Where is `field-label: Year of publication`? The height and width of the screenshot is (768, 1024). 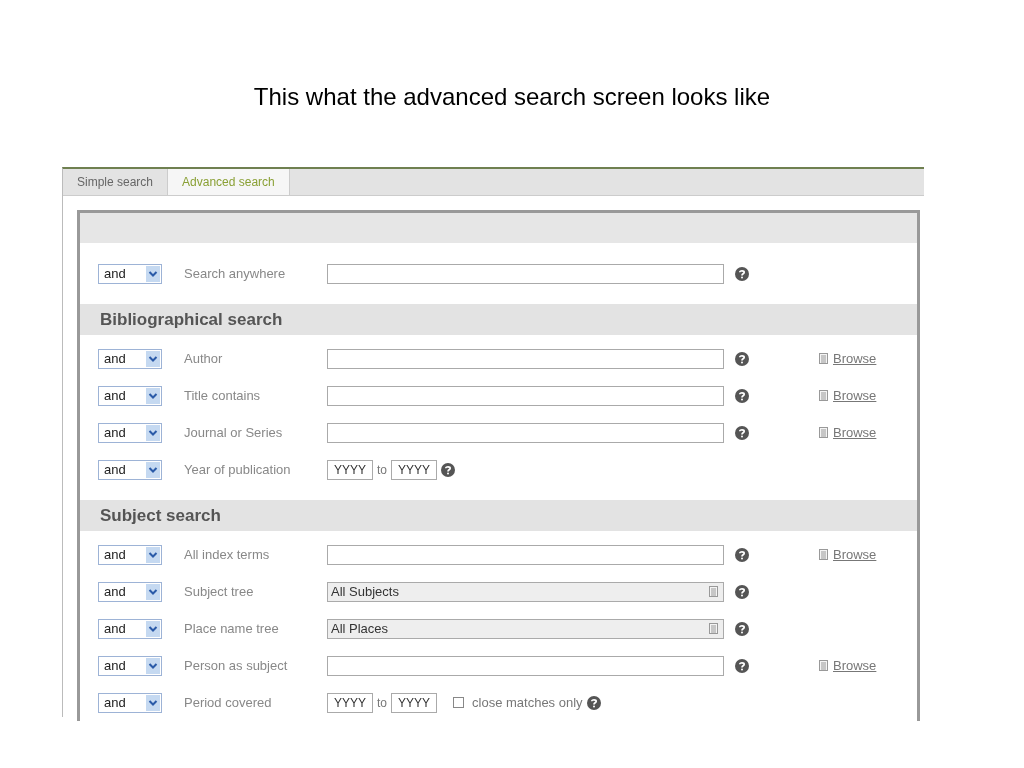
field-label: Year of publication is located at coordinates (238, 469).